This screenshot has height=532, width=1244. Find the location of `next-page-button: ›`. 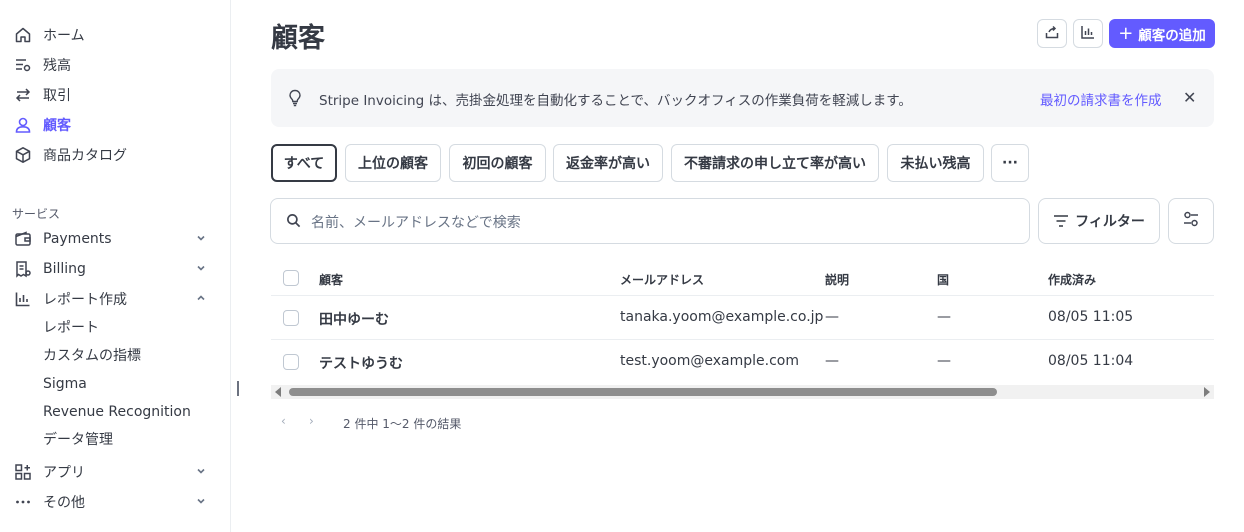

next-page-button: › is located at coordinates (311, 421).